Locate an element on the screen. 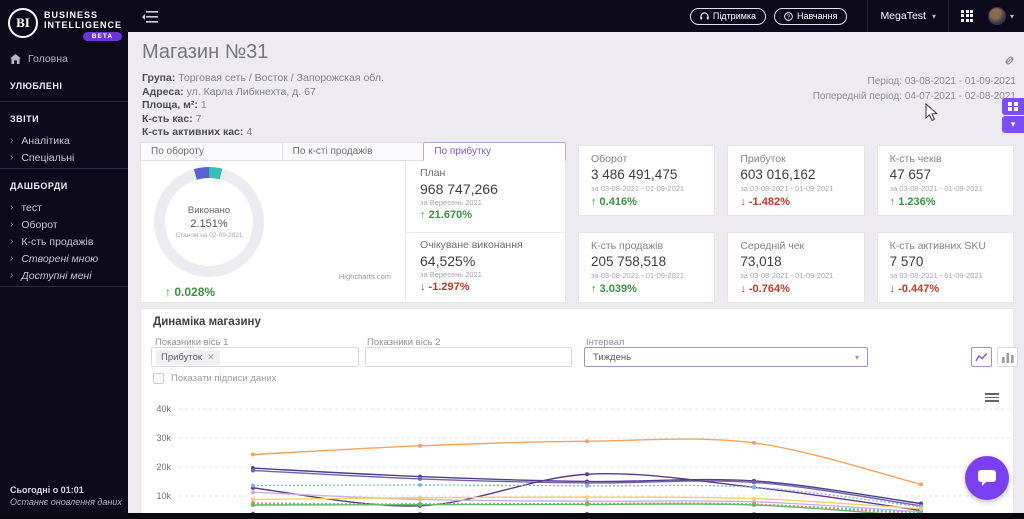 Image resolution: width=1024 pixels, height=519 pixels. account-menu-button: MegaTest ▾ is located at coordinates (908, 16).